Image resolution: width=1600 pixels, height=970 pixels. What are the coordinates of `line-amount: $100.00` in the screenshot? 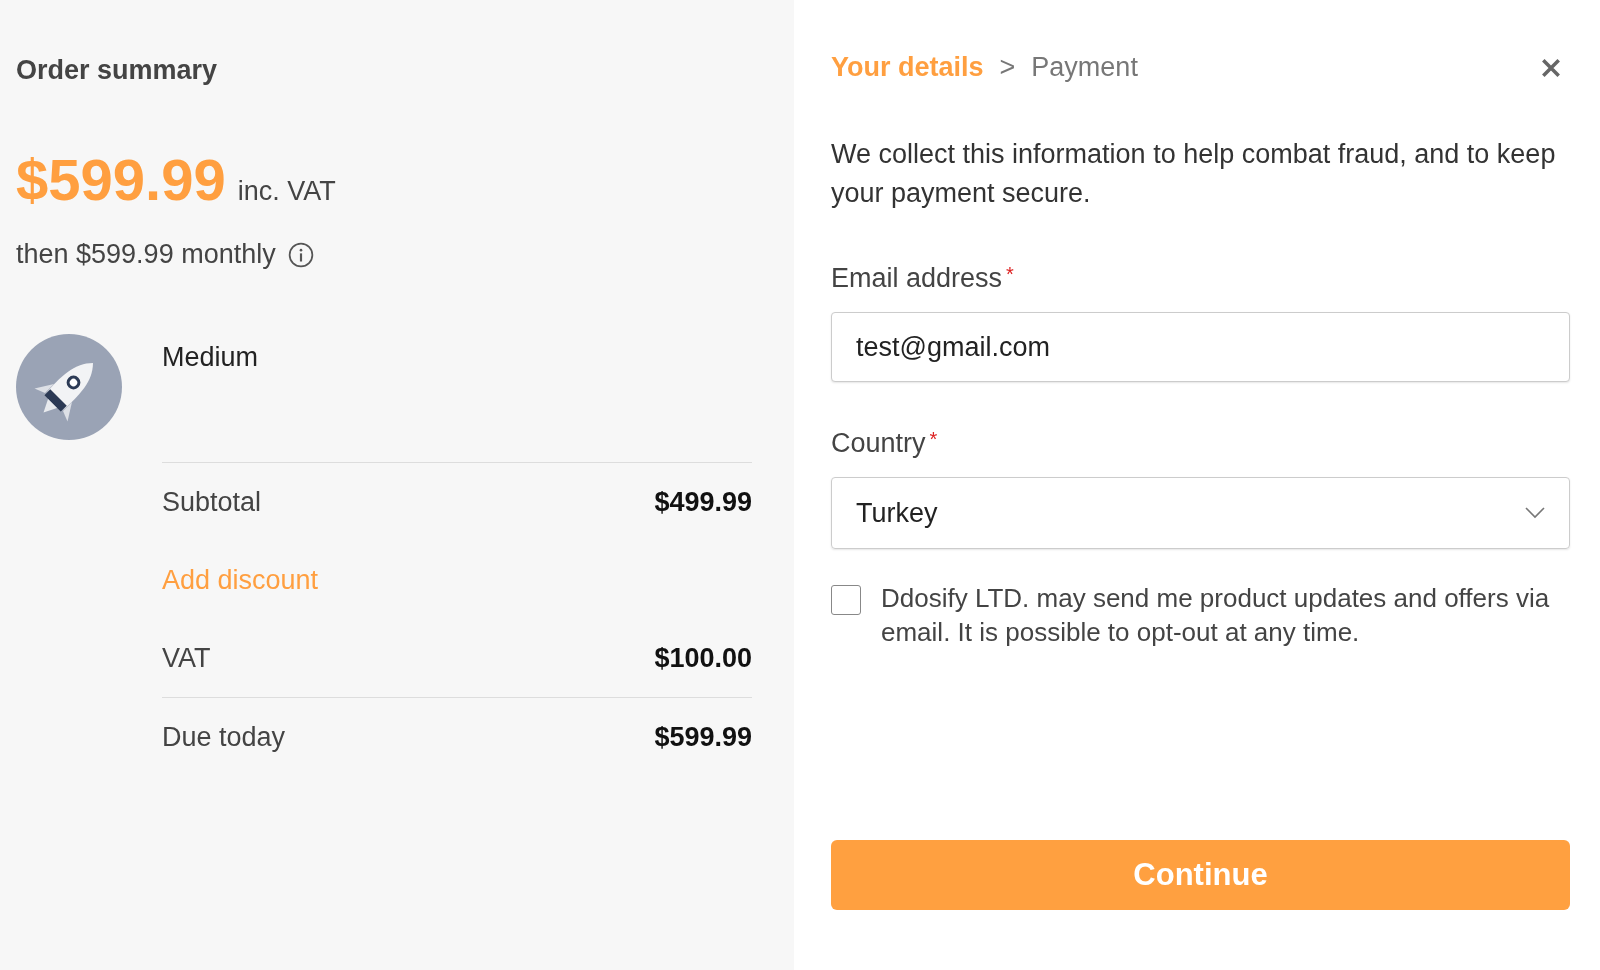 It's located at (703, 658).